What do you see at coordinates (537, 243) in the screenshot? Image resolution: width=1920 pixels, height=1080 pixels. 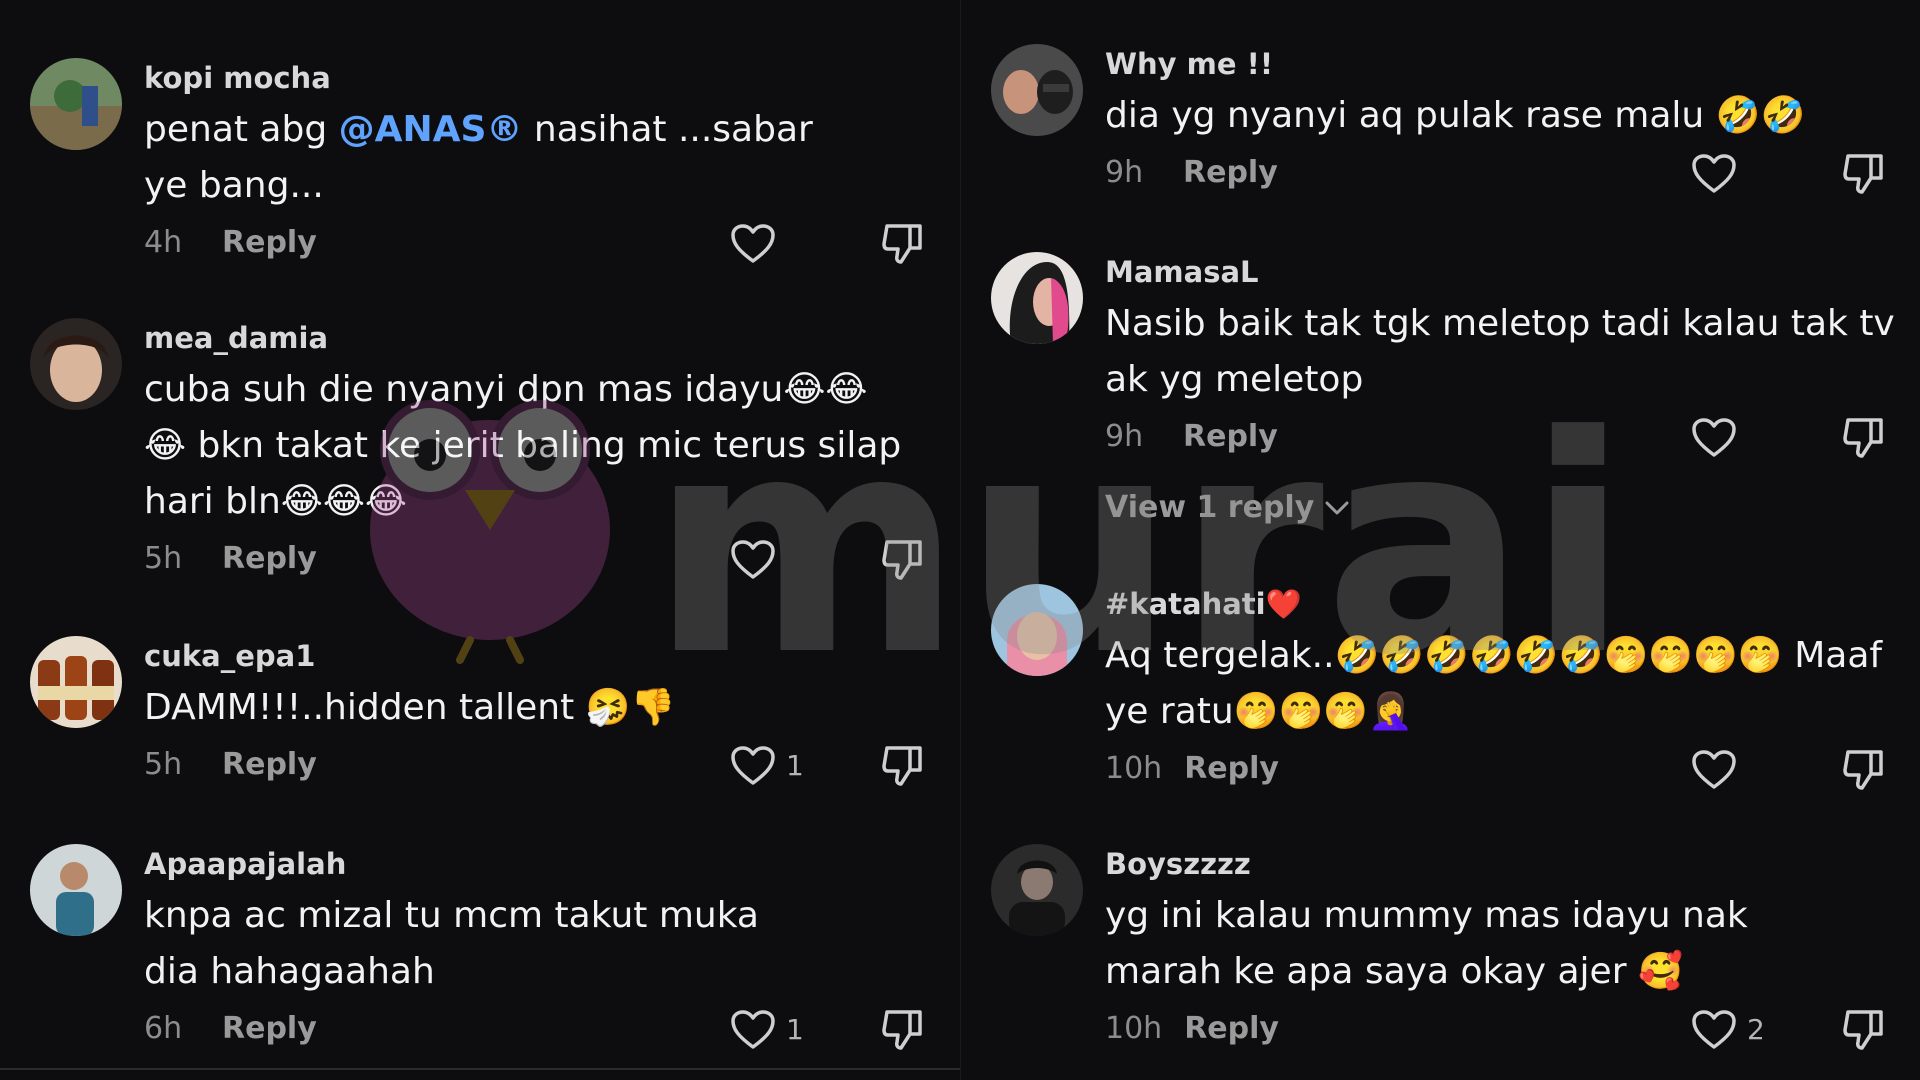 I see `comment-meta: 4h Reply` at bounding box center [537, 243].